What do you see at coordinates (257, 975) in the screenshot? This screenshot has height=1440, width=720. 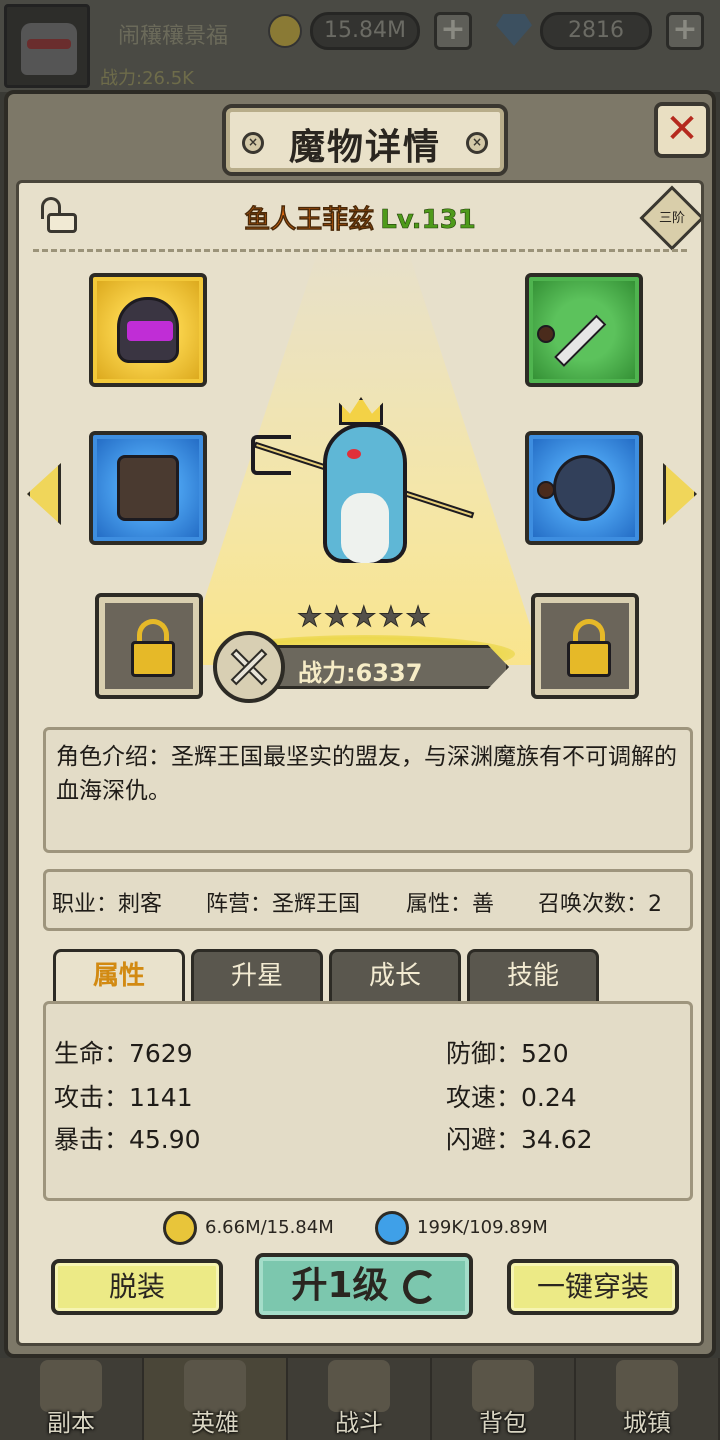 I see `tab-star-up: 升星` at bounding box center [257, 975].